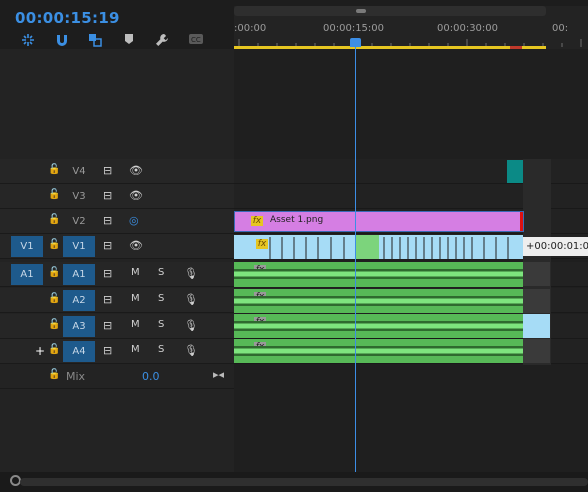 The image size is (588, 492). What do you see at coordinates (95, 41) in the screenshot?
I see `linked-selection-icon` at bounding box center [95, 41].